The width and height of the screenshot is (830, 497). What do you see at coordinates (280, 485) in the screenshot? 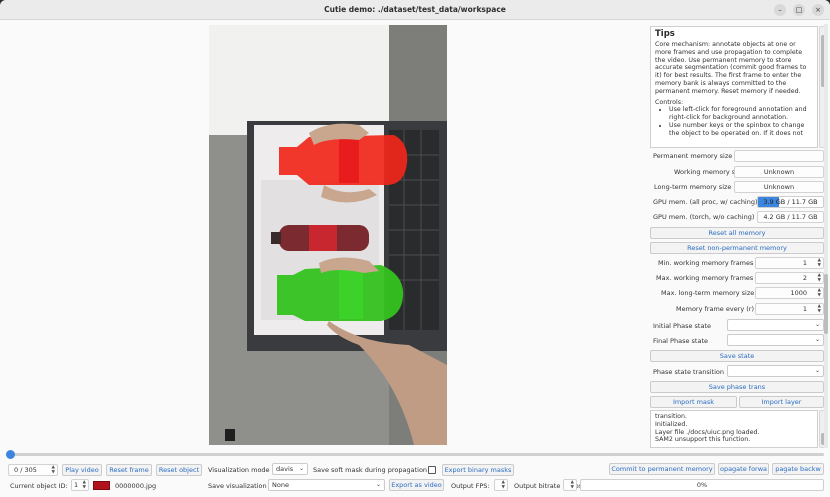
I see `save-visualization-value: None` at bounding box center [280, 485].